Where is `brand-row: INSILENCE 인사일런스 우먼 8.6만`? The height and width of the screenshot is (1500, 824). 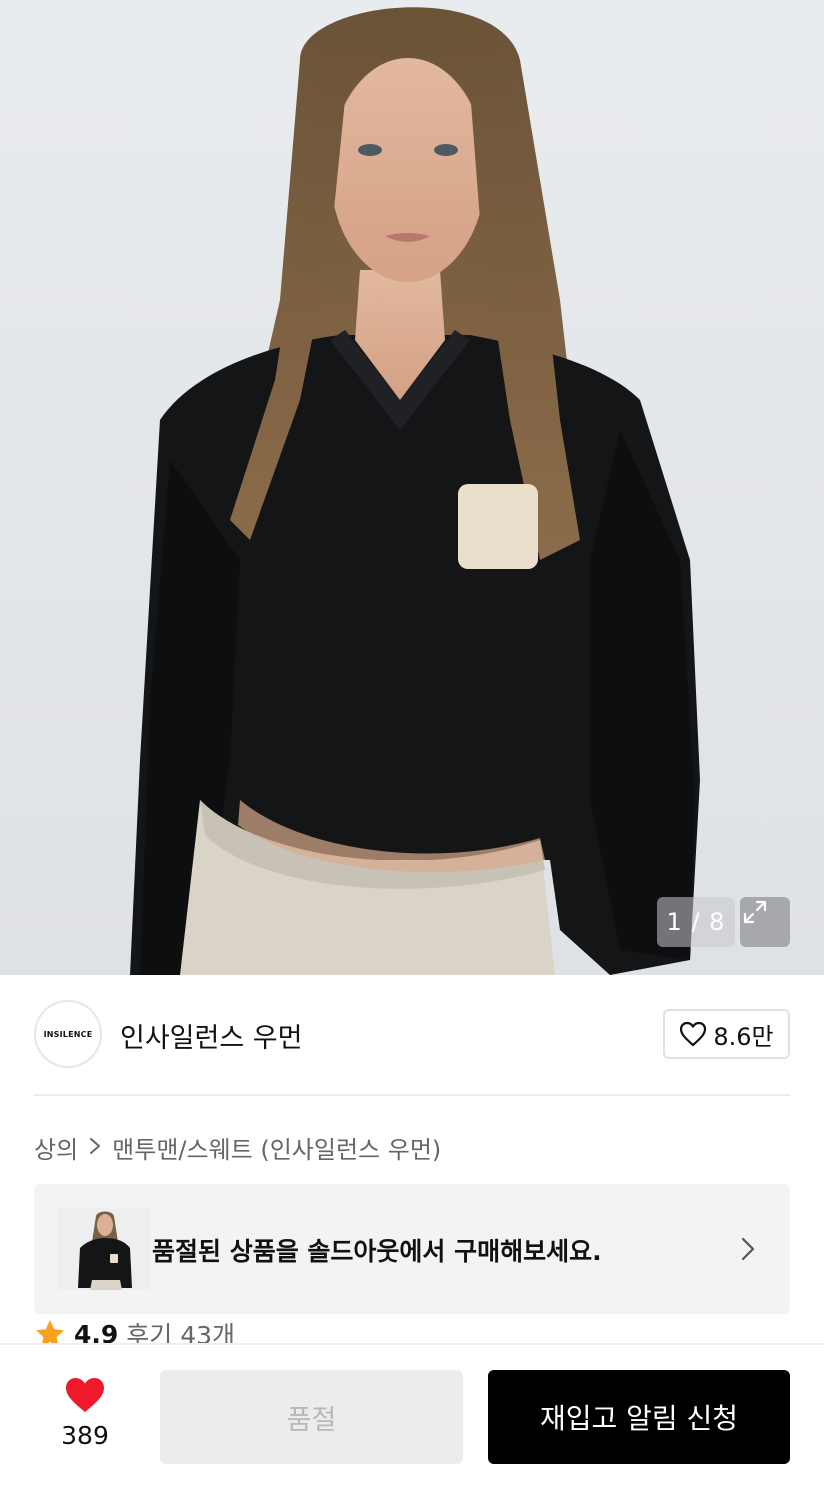 brand-row: INSILENCE 인사일런스 우먼 8.6만 is located at coordinates (412, 1034).